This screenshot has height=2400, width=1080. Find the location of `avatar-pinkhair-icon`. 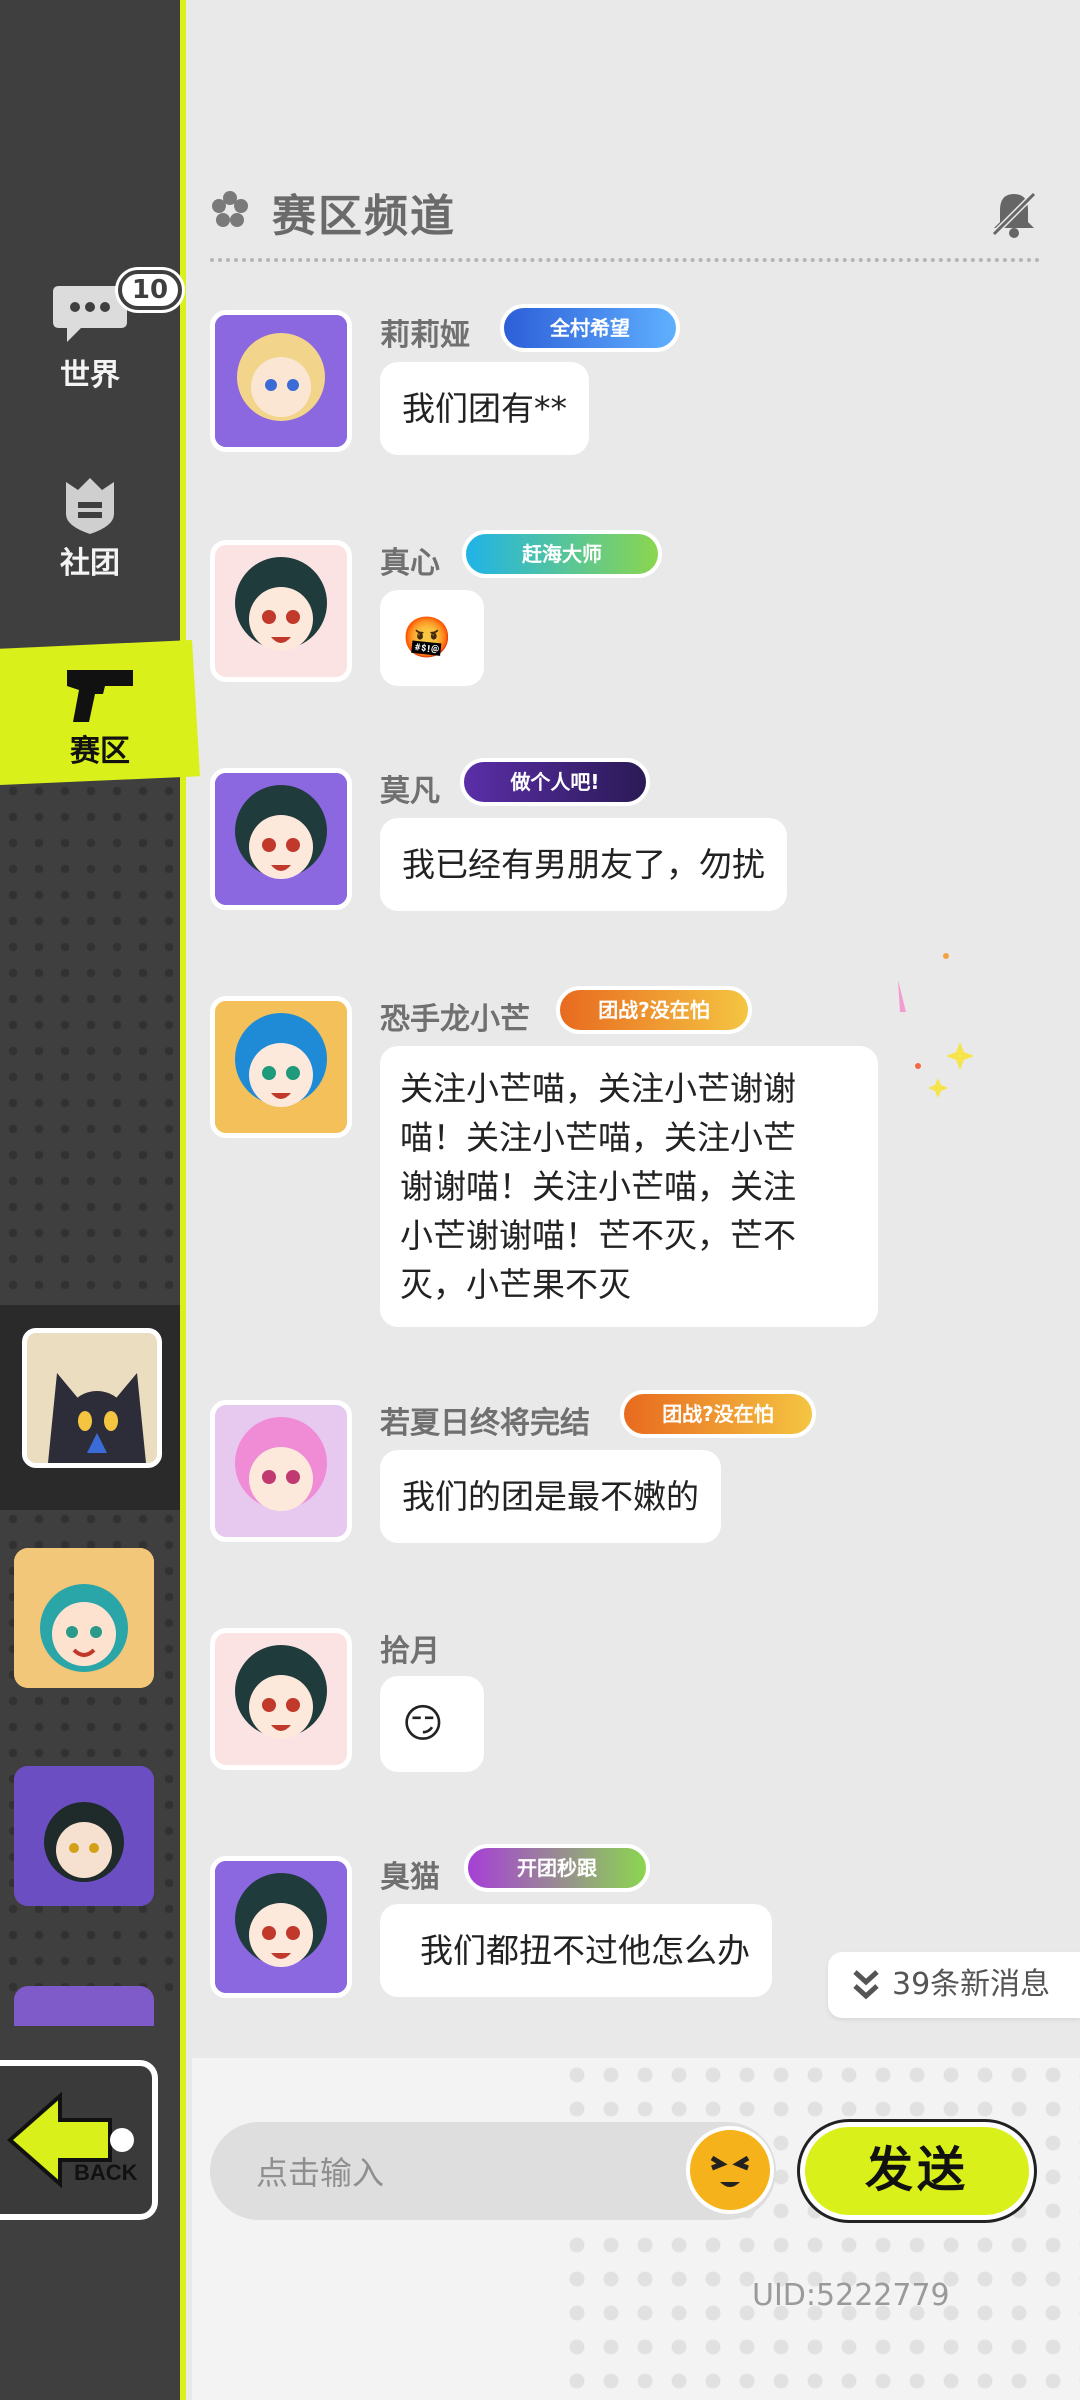

avatar-pinkhair-icon is located at coordinates (281, 1471).